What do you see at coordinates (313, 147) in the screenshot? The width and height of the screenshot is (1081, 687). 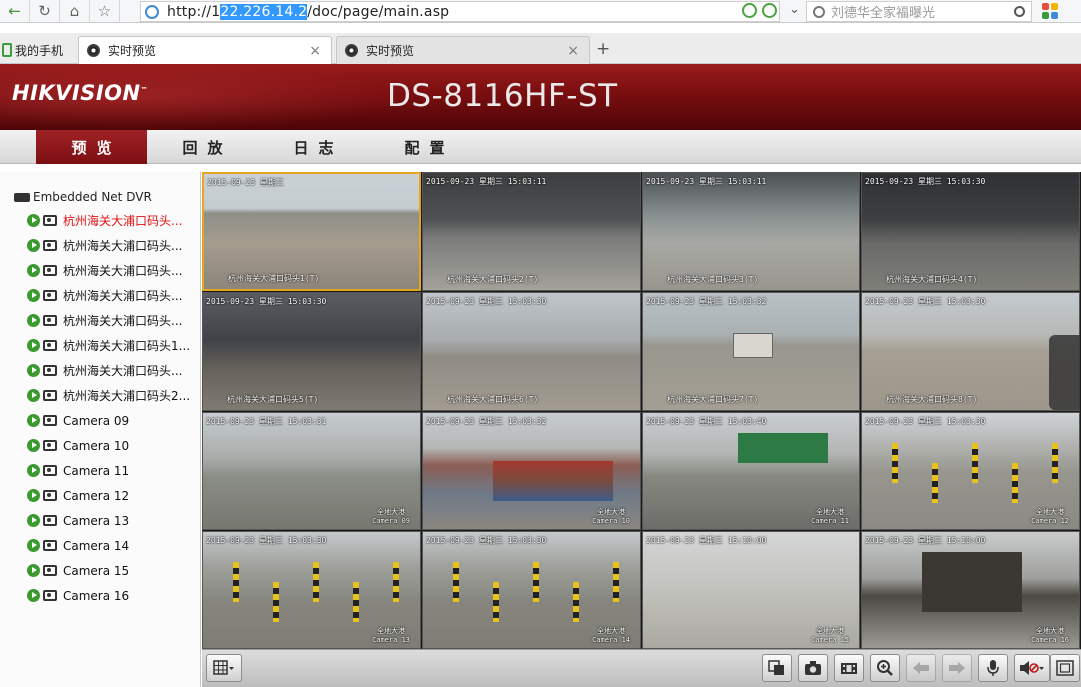 I see `menu-log: 日志` at bounding box center [313, 147].